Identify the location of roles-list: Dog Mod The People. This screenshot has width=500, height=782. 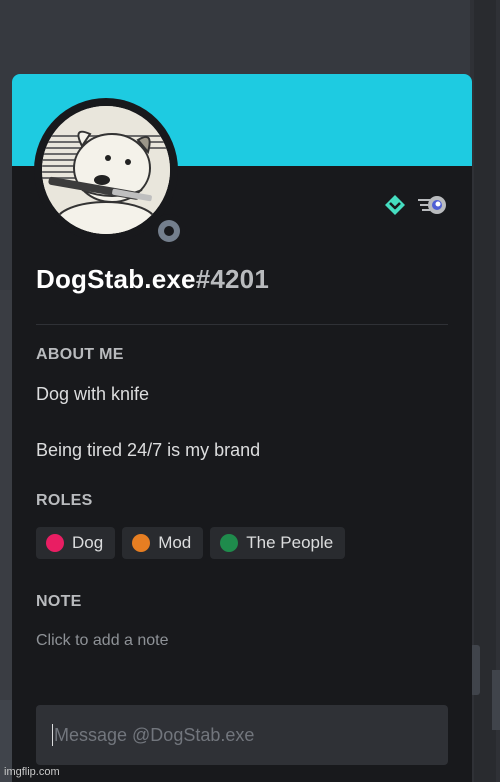
(191, 543).